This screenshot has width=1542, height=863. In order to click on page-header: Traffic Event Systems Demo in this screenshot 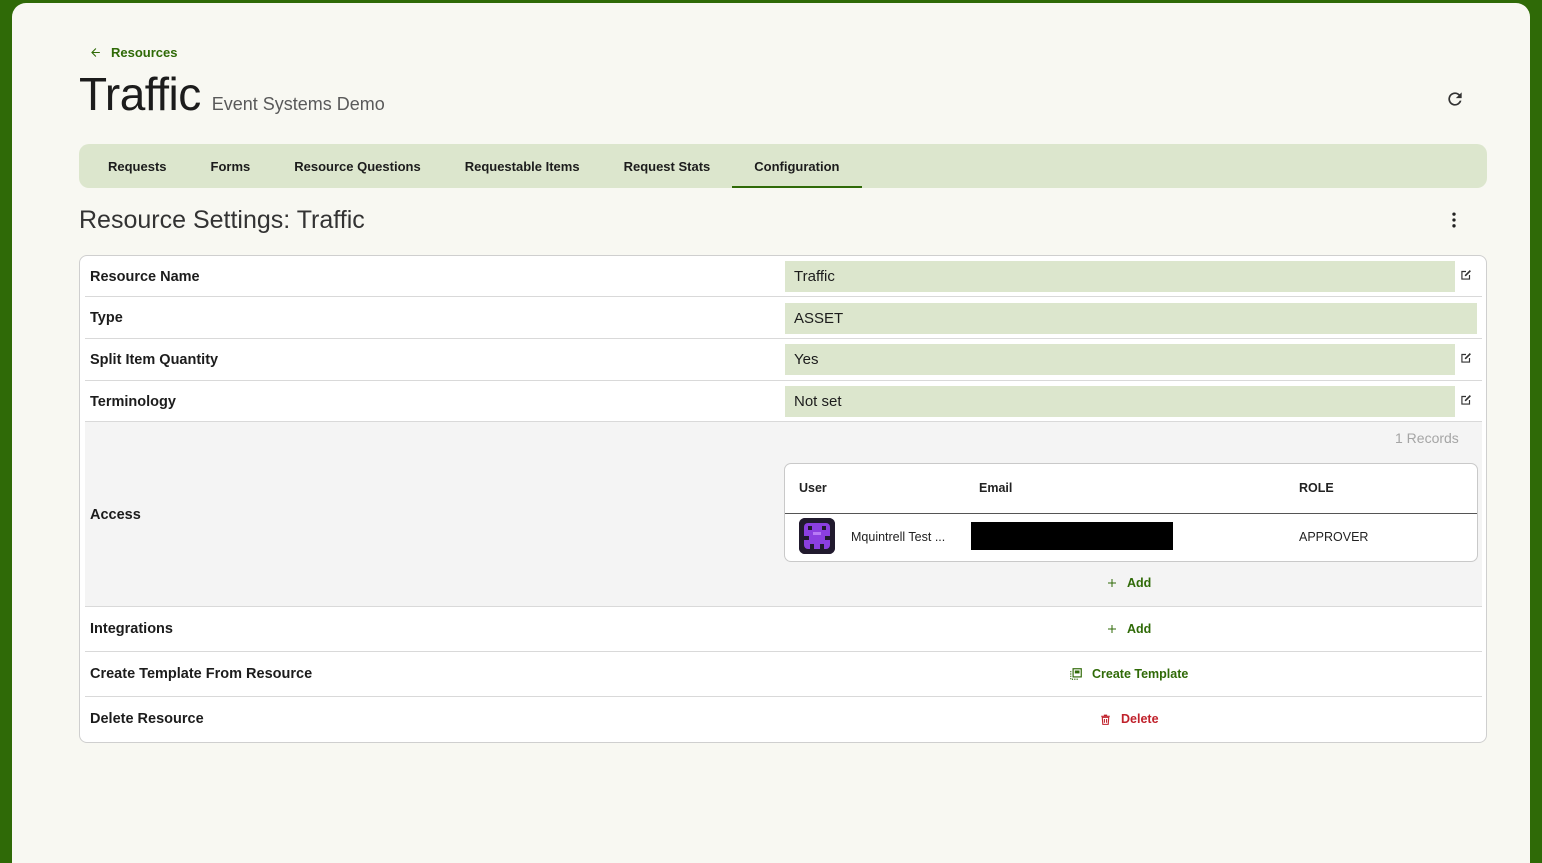, I will do `click(232, 94)`.